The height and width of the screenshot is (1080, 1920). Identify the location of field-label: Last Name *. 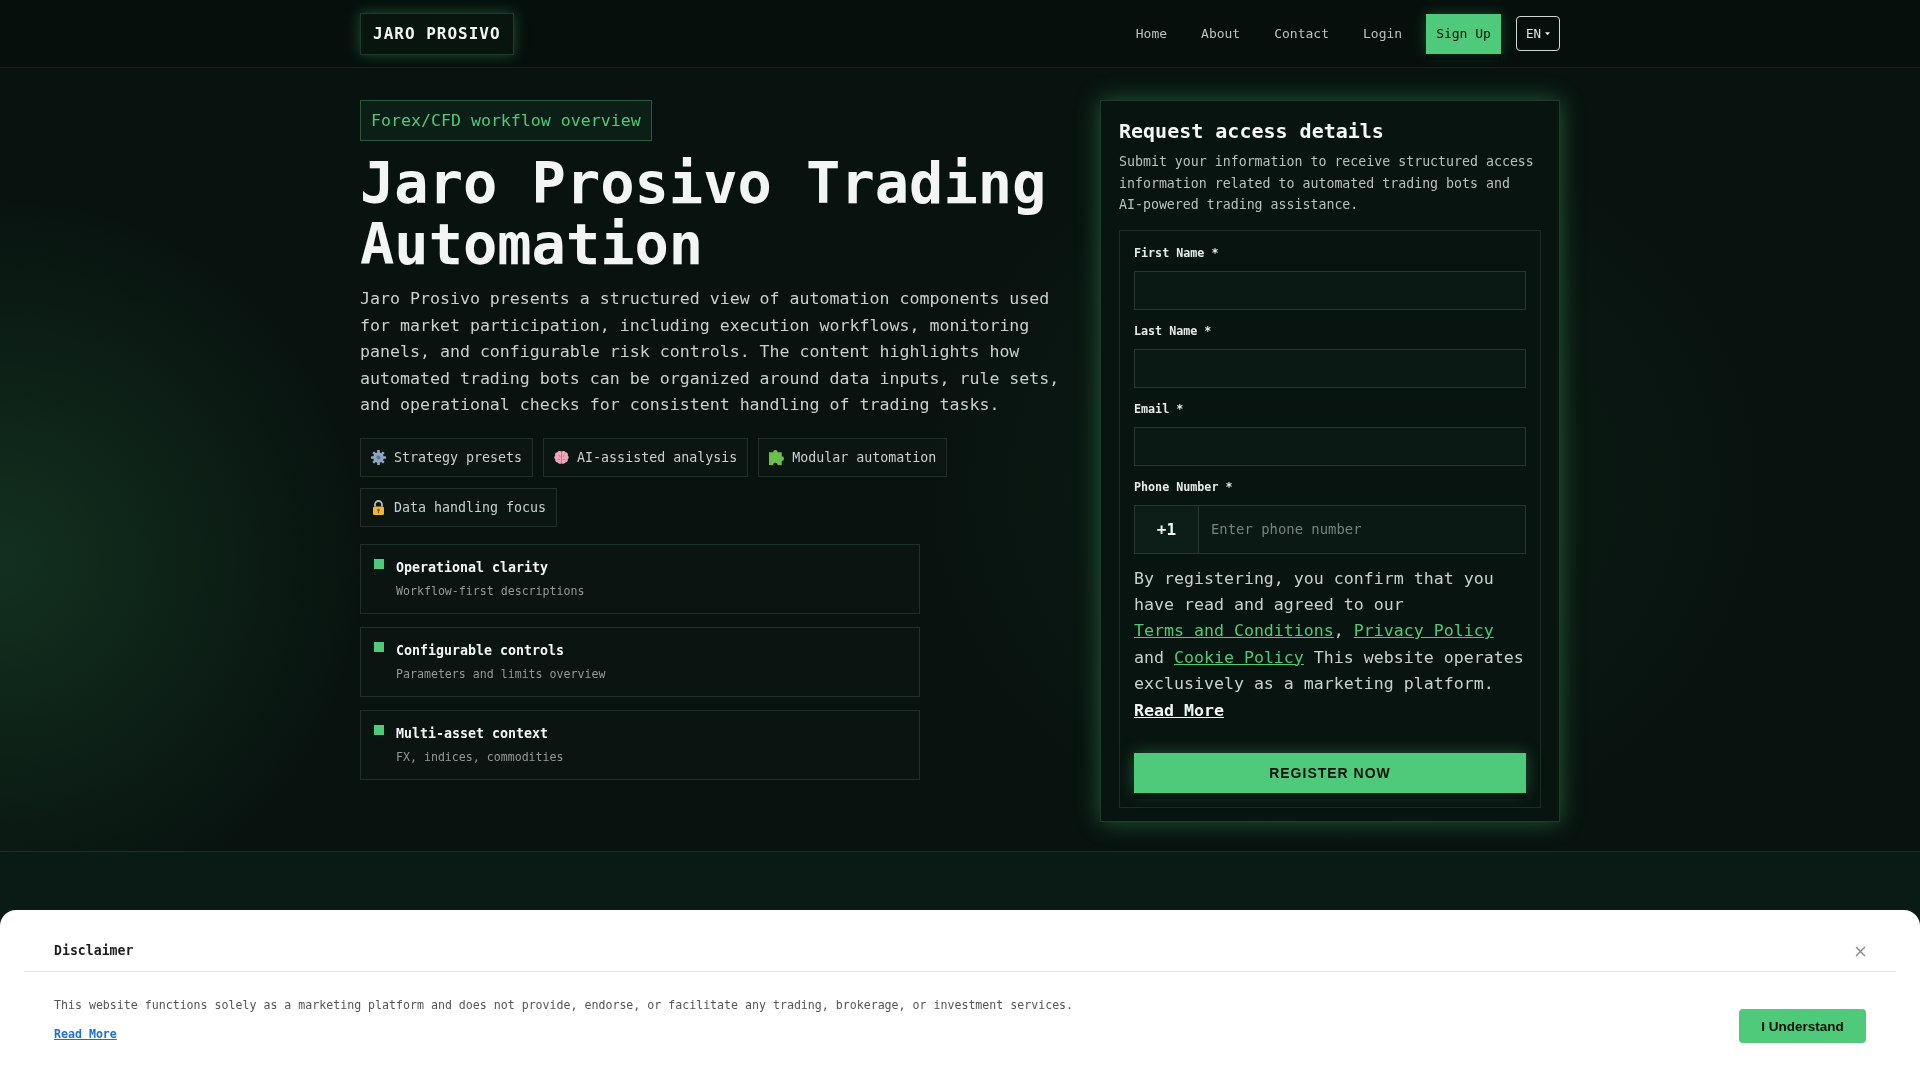
(1173, 330).